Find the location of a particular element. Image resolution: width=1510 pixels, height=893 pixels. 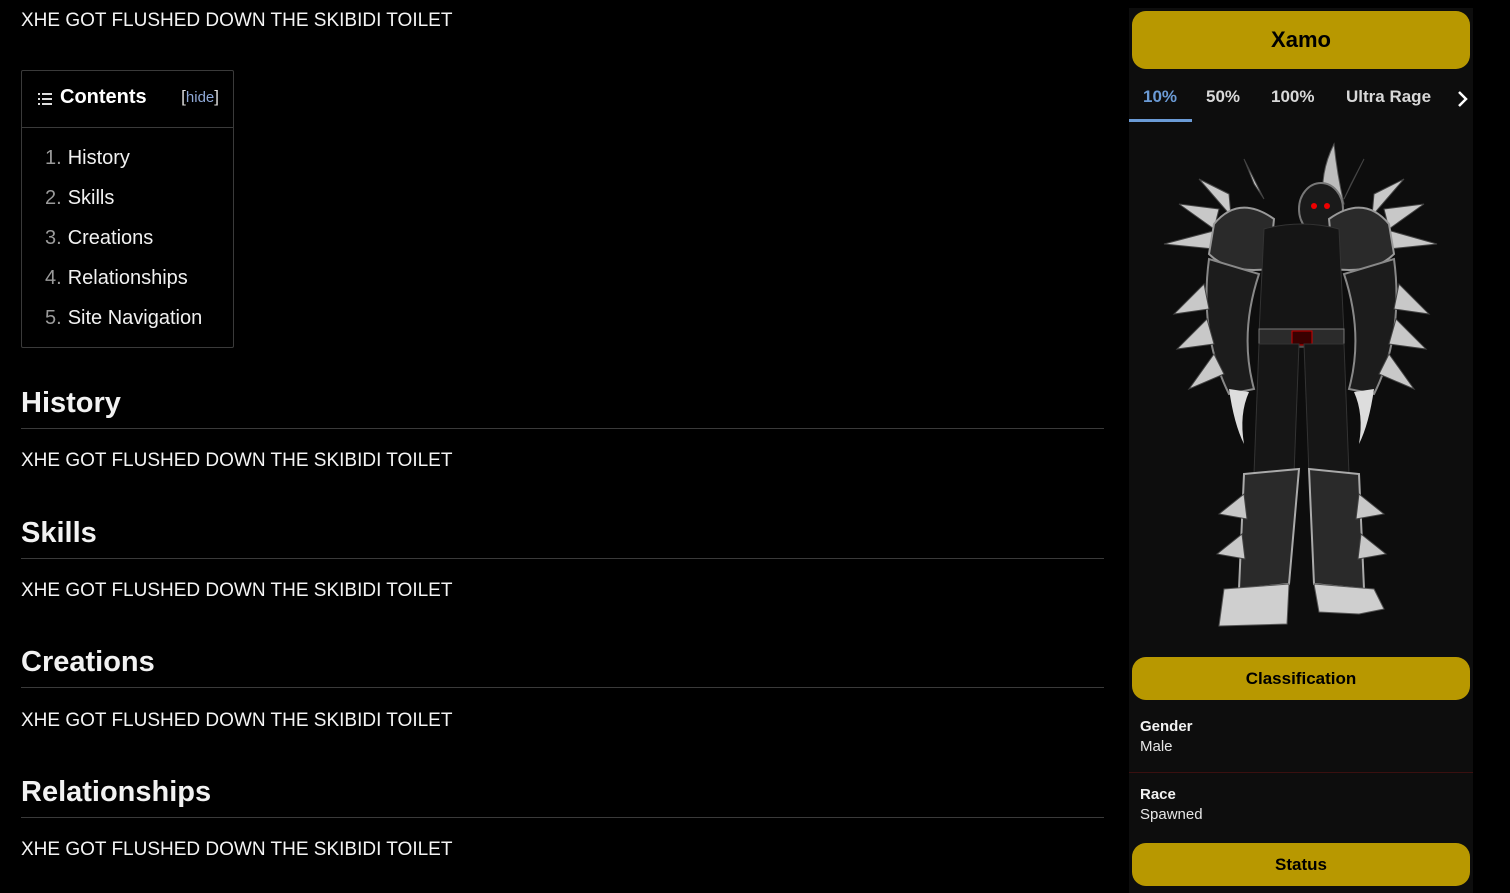

section-body-creations: XHE GOT FLUSHED DOWN THE SKIBIDI TOILET is located at coordinates (237, 720).